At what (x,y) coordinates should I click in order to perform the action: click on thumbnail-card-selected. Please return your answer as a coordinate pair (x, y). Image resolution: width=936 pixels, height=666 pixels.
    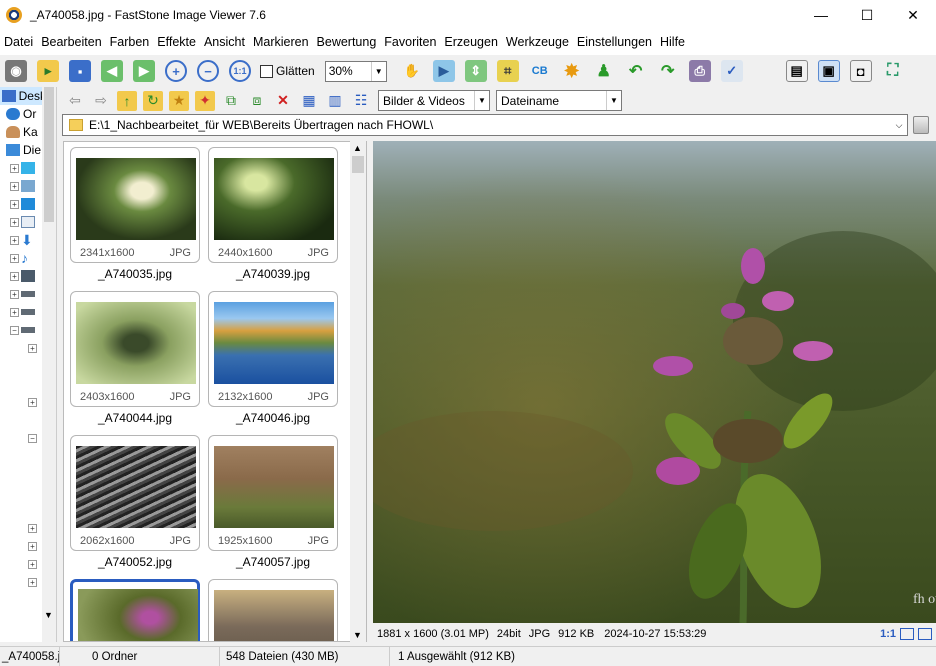
    Looking at the image, I should click on (135, 610).